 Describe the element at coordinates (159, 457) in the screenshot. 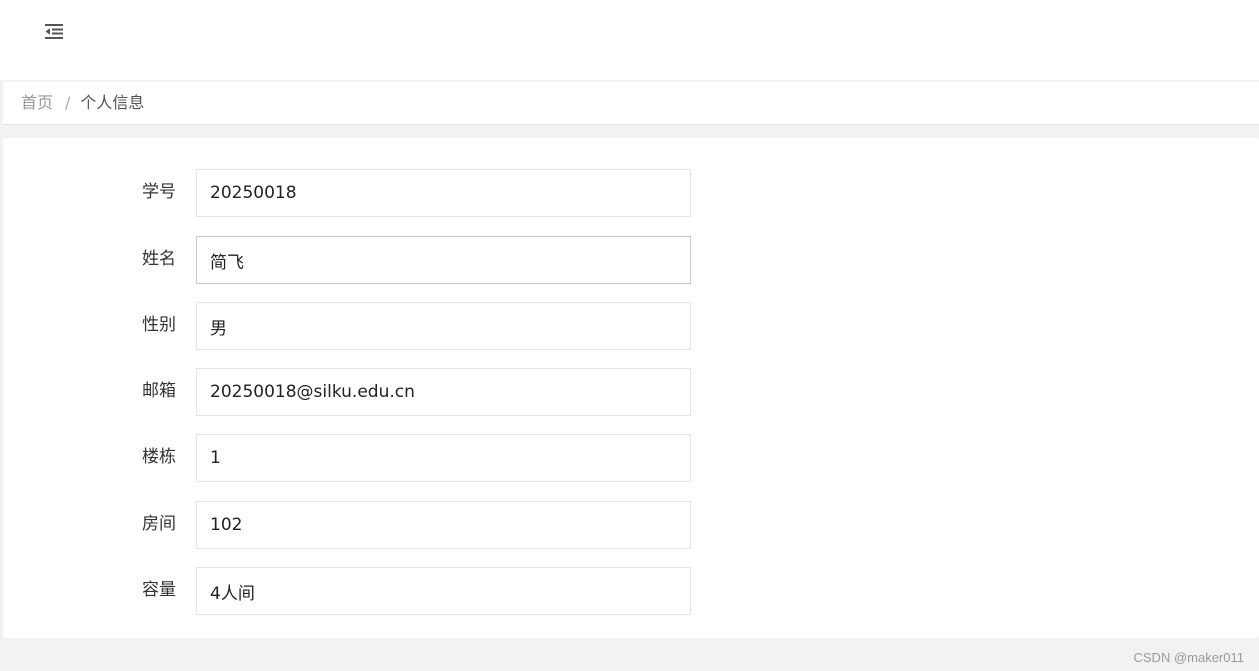

I see `building-label: 楼栋` at that location.